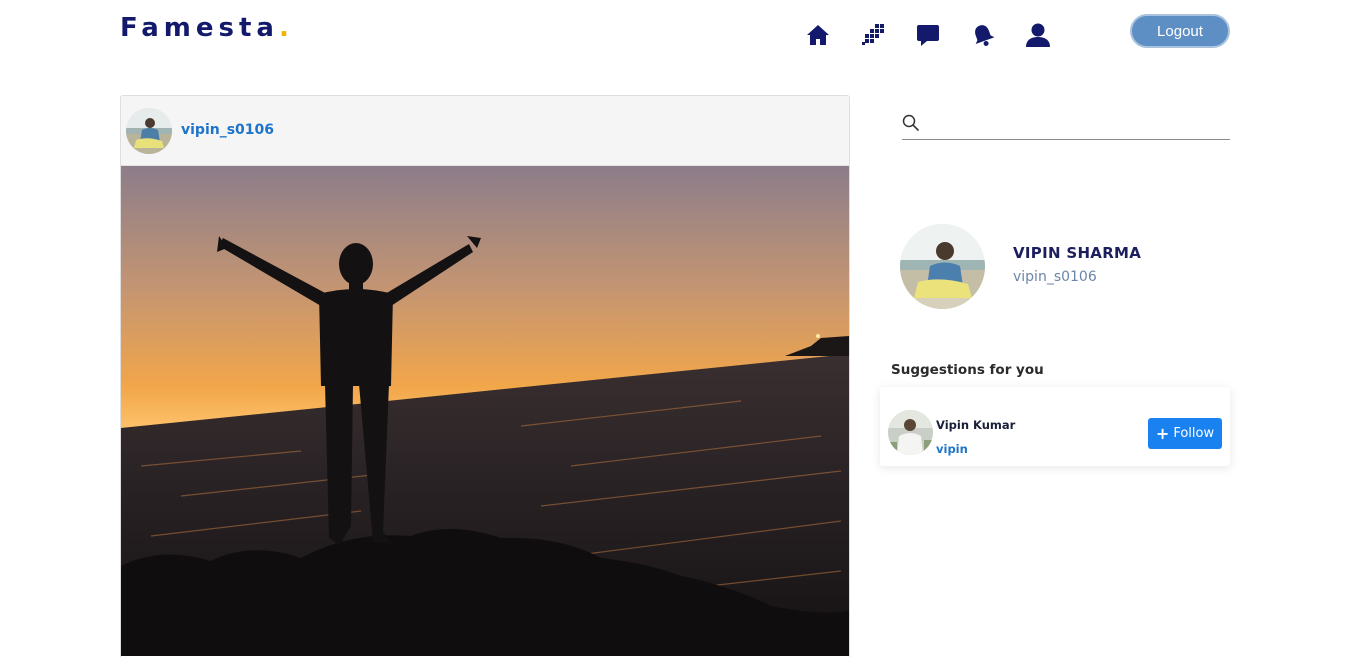  I want to click on search-bar, so click(1066, 124).